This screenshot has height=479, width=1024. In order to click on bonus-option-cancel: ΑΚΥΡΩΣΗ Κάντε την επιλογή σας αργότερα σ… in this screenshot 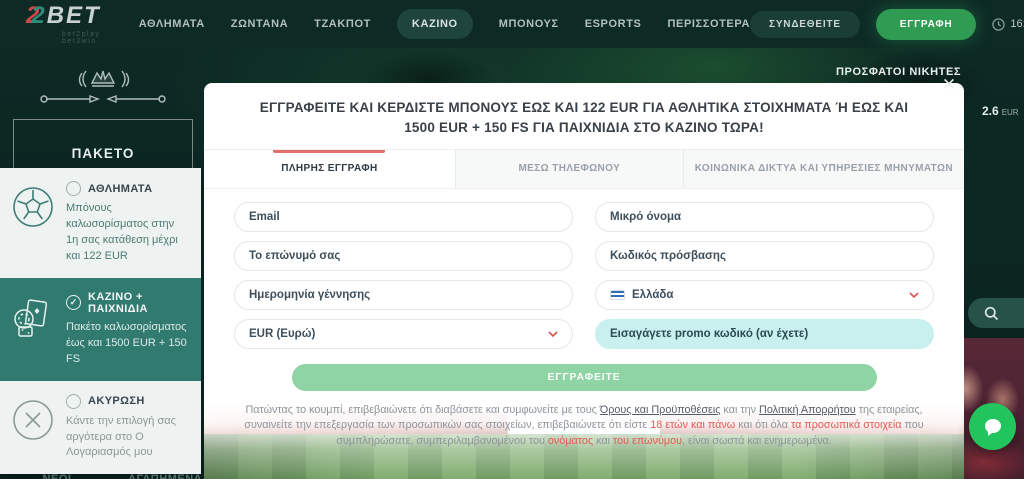, I will do `click(100, 427)`.